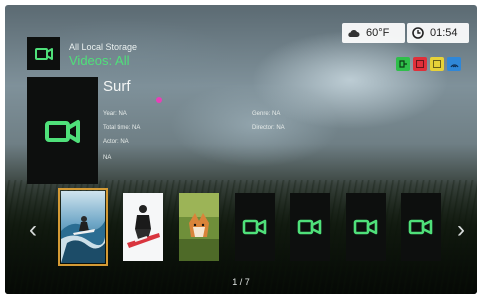  I want to click on wifi-icon, so click(454, 65).